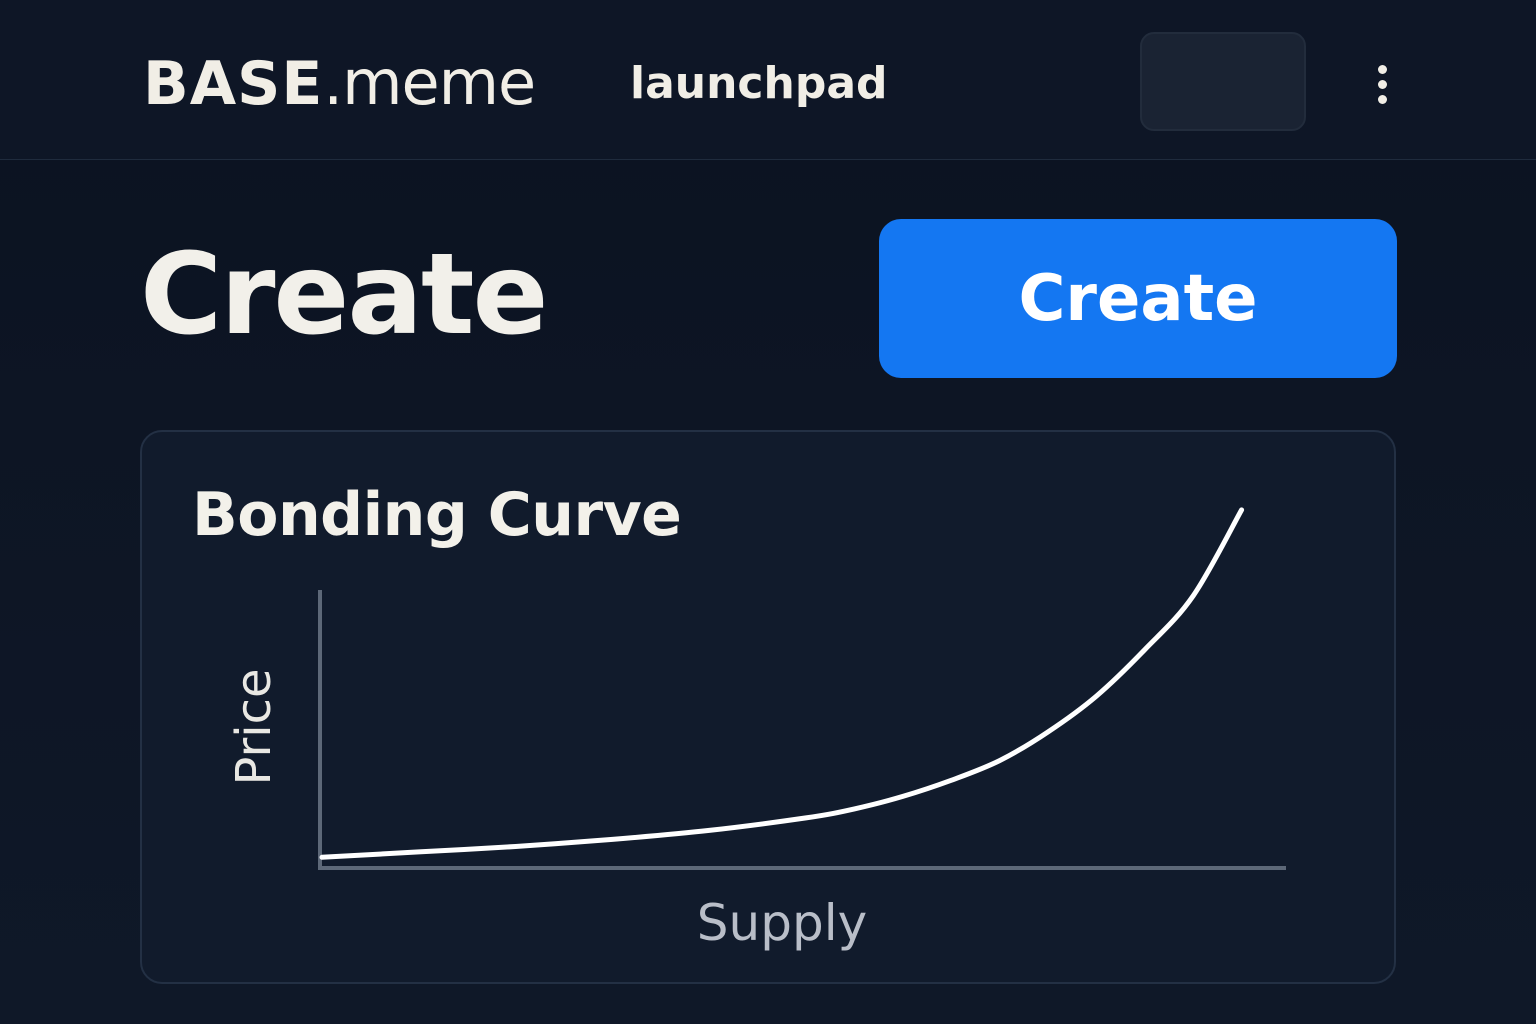  I want to click on brand-name-suffix: .meme, so click(429, 82).